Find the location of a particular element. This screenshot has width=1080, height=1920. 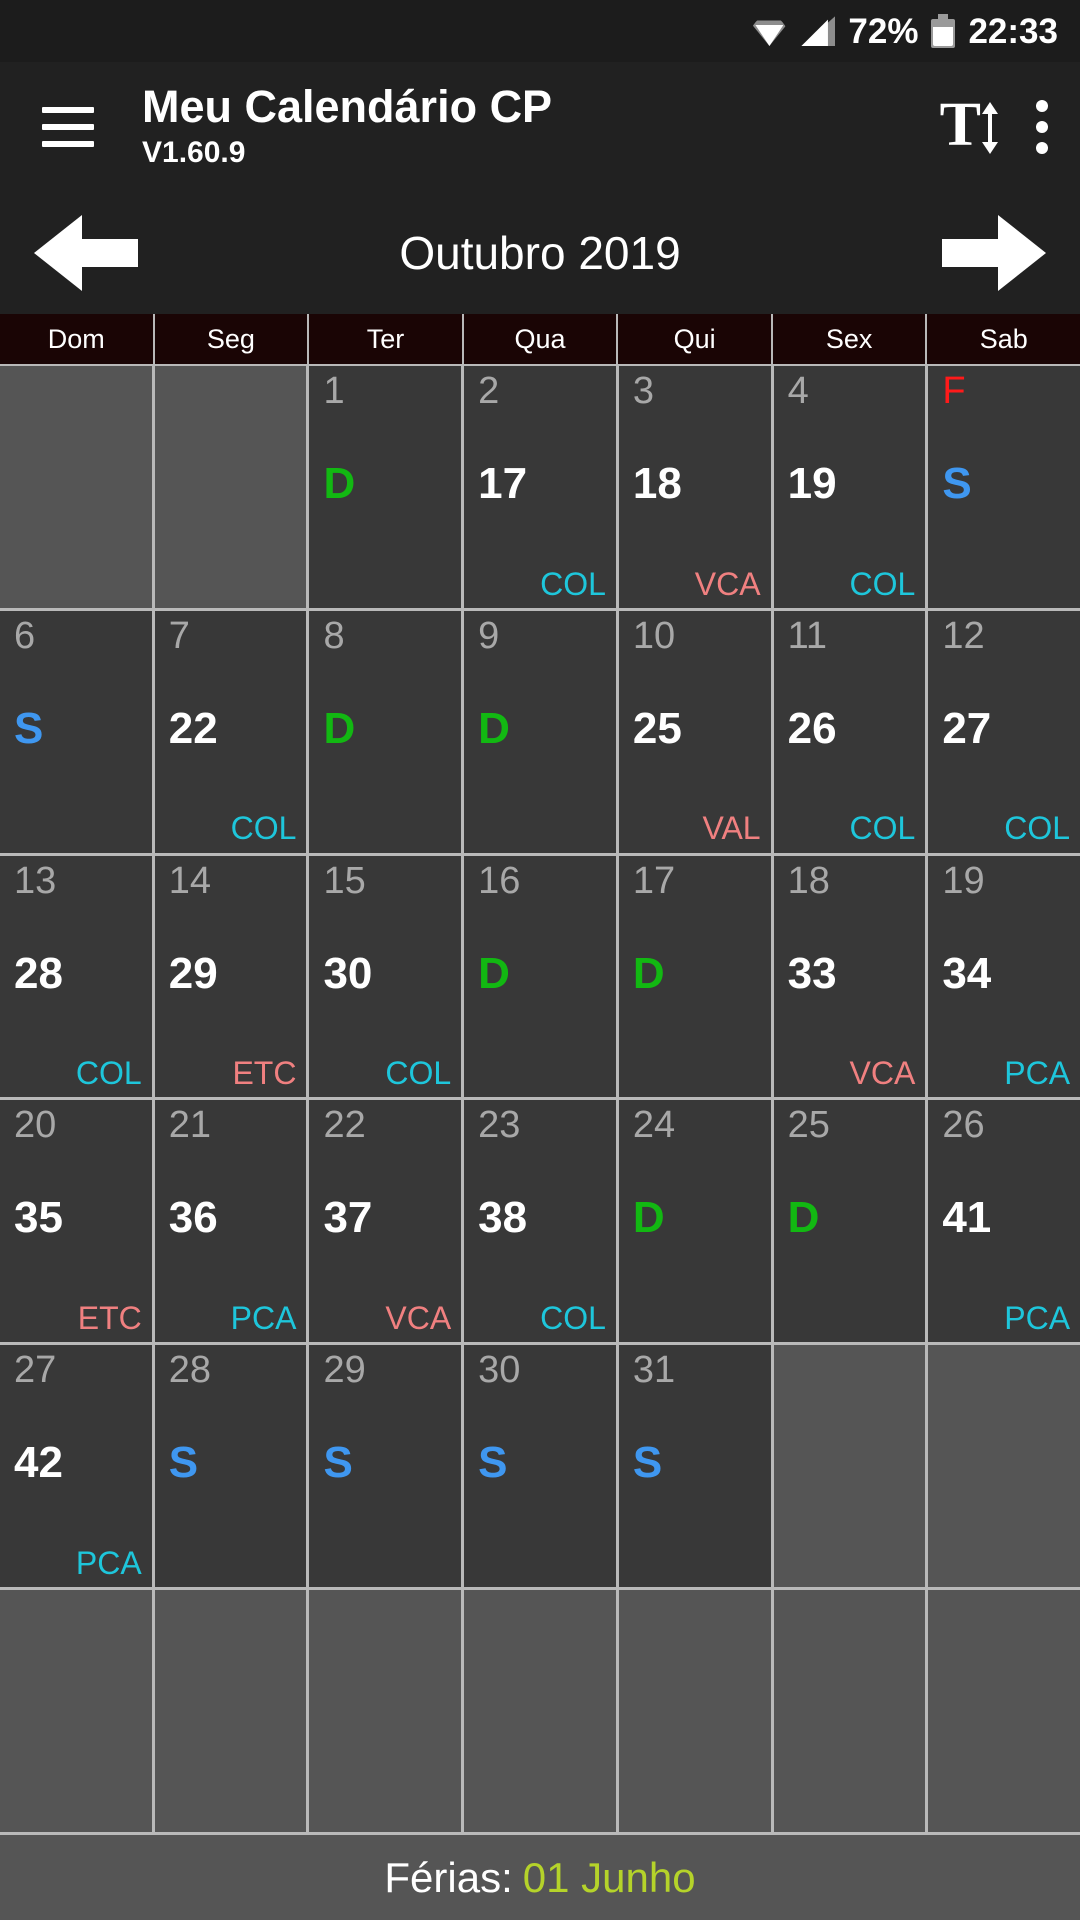

calendar-day-cell: 17 D is located at coordinates (694, 976).